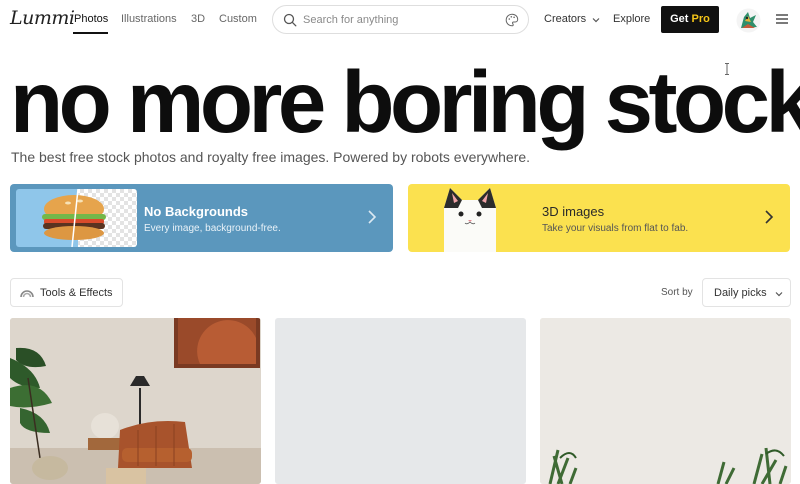 The height and width of the screenshot is (484, 800). I want to click on logo-text: Lummi, so click(42, 18).